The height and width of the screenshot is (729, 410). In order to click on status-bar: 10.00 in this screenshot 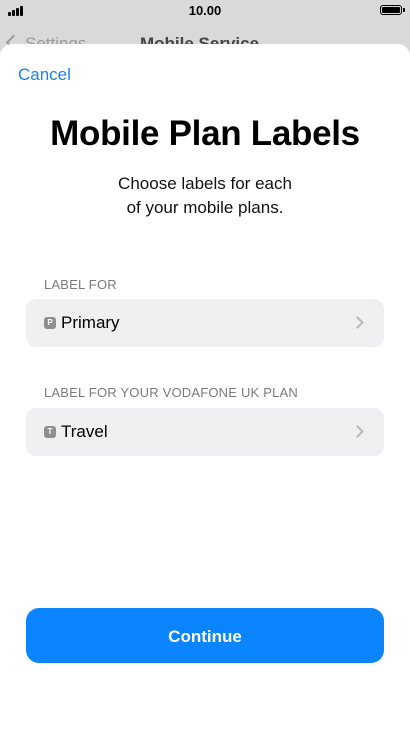, I will do `click(205, 11)`.